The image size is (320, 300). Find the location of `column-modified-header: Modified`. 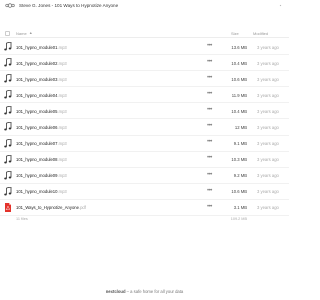

column-modified-header: Modified is located at coordinates (260, 33).